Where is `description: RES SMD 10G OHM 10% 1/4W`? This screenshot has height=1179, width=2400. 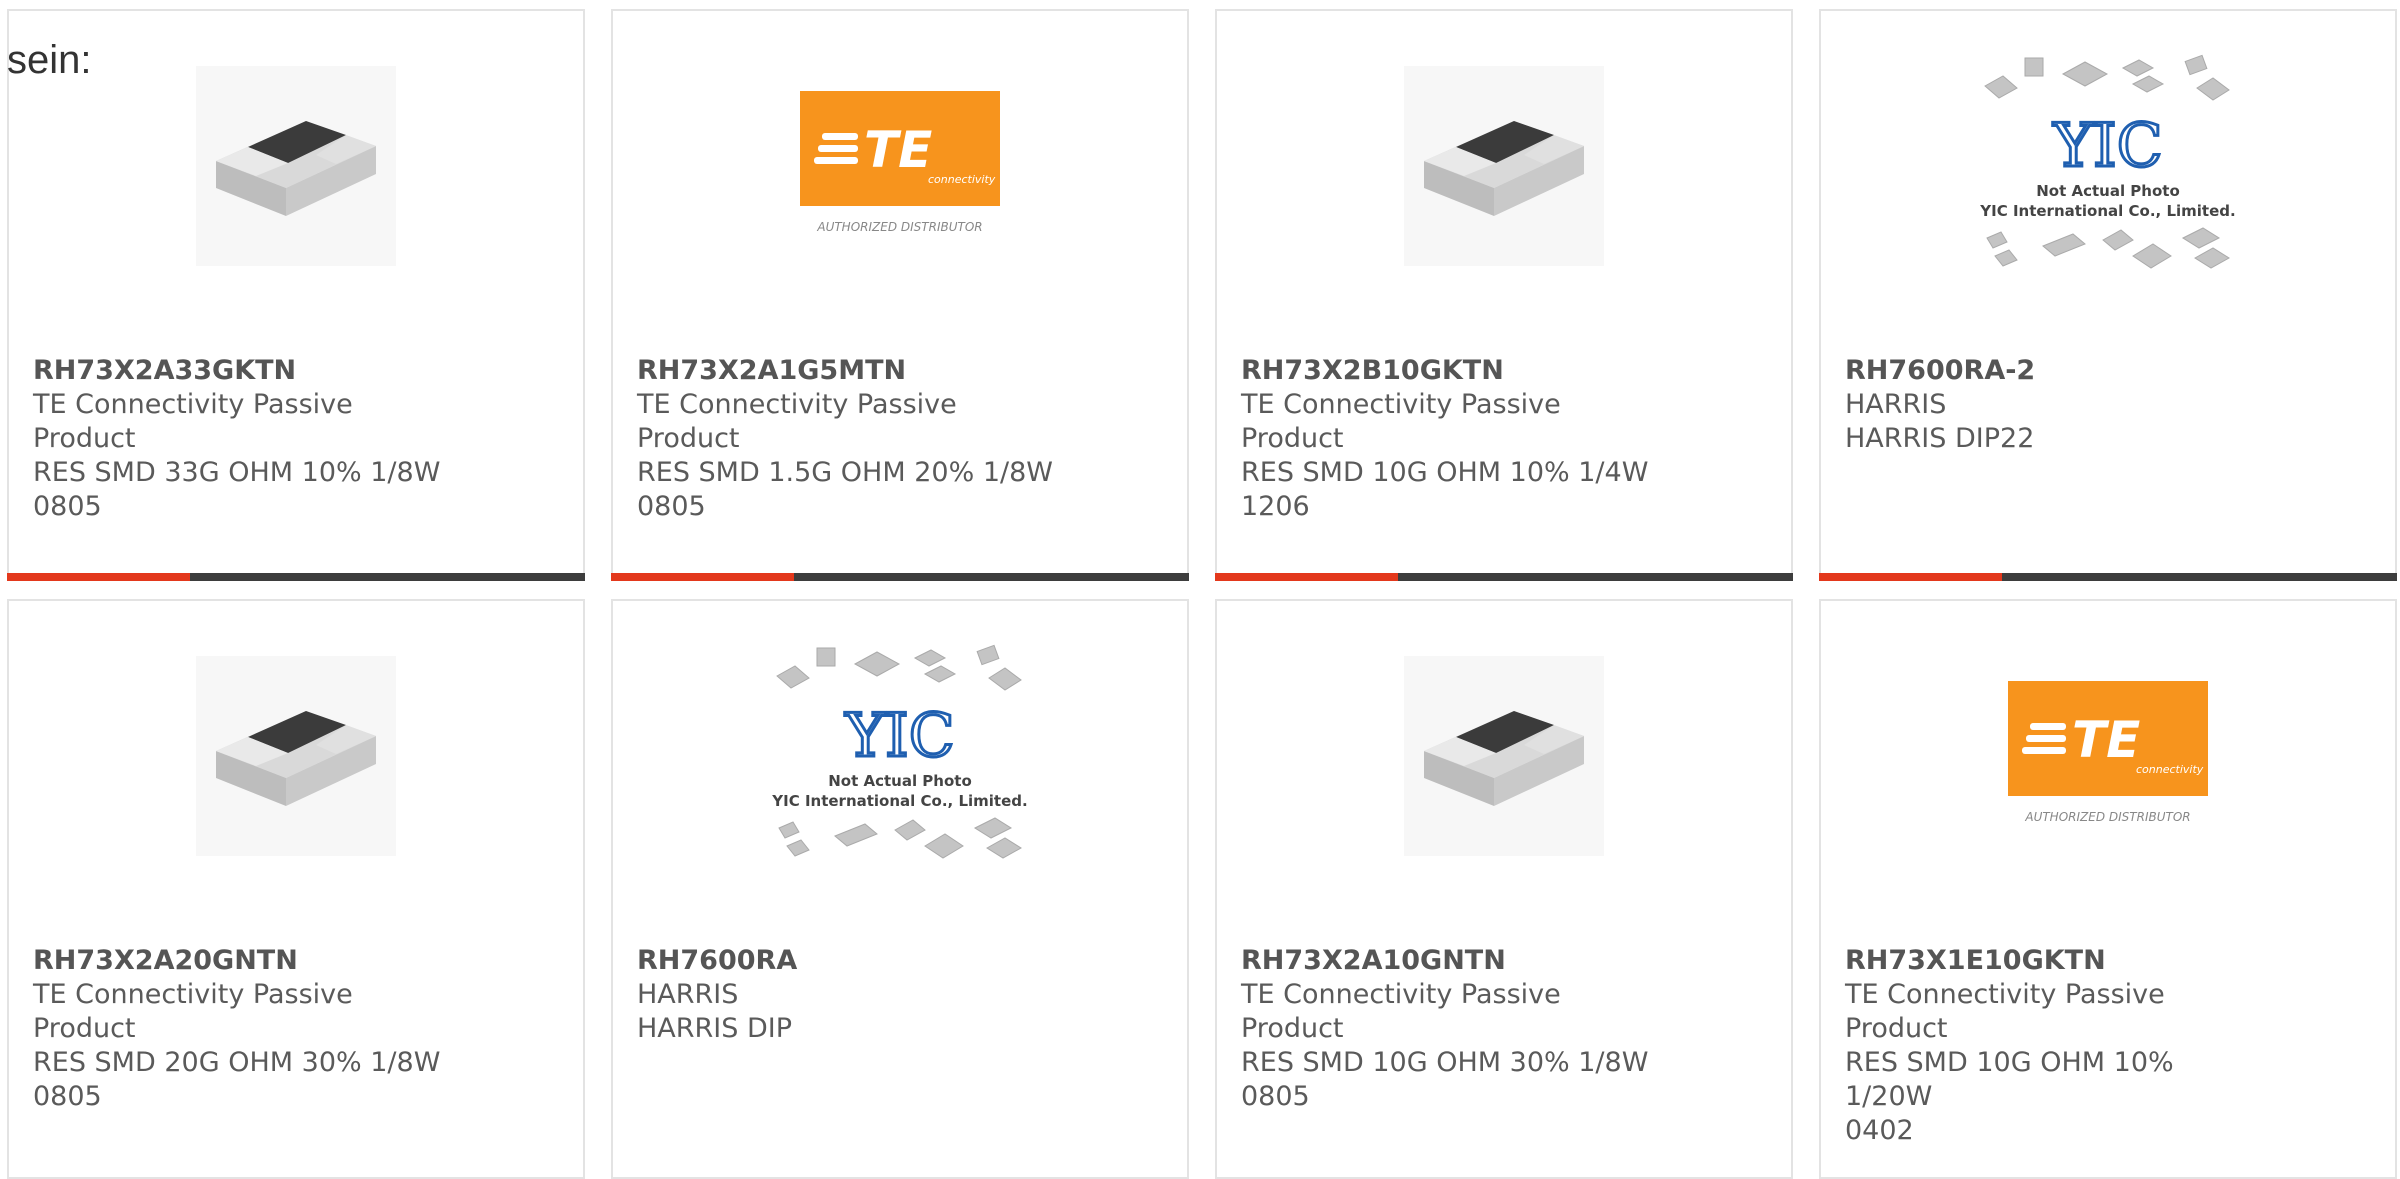
description: RES SMD 10G OHM 10% 1/4W is located at coordinates (1445, 472).